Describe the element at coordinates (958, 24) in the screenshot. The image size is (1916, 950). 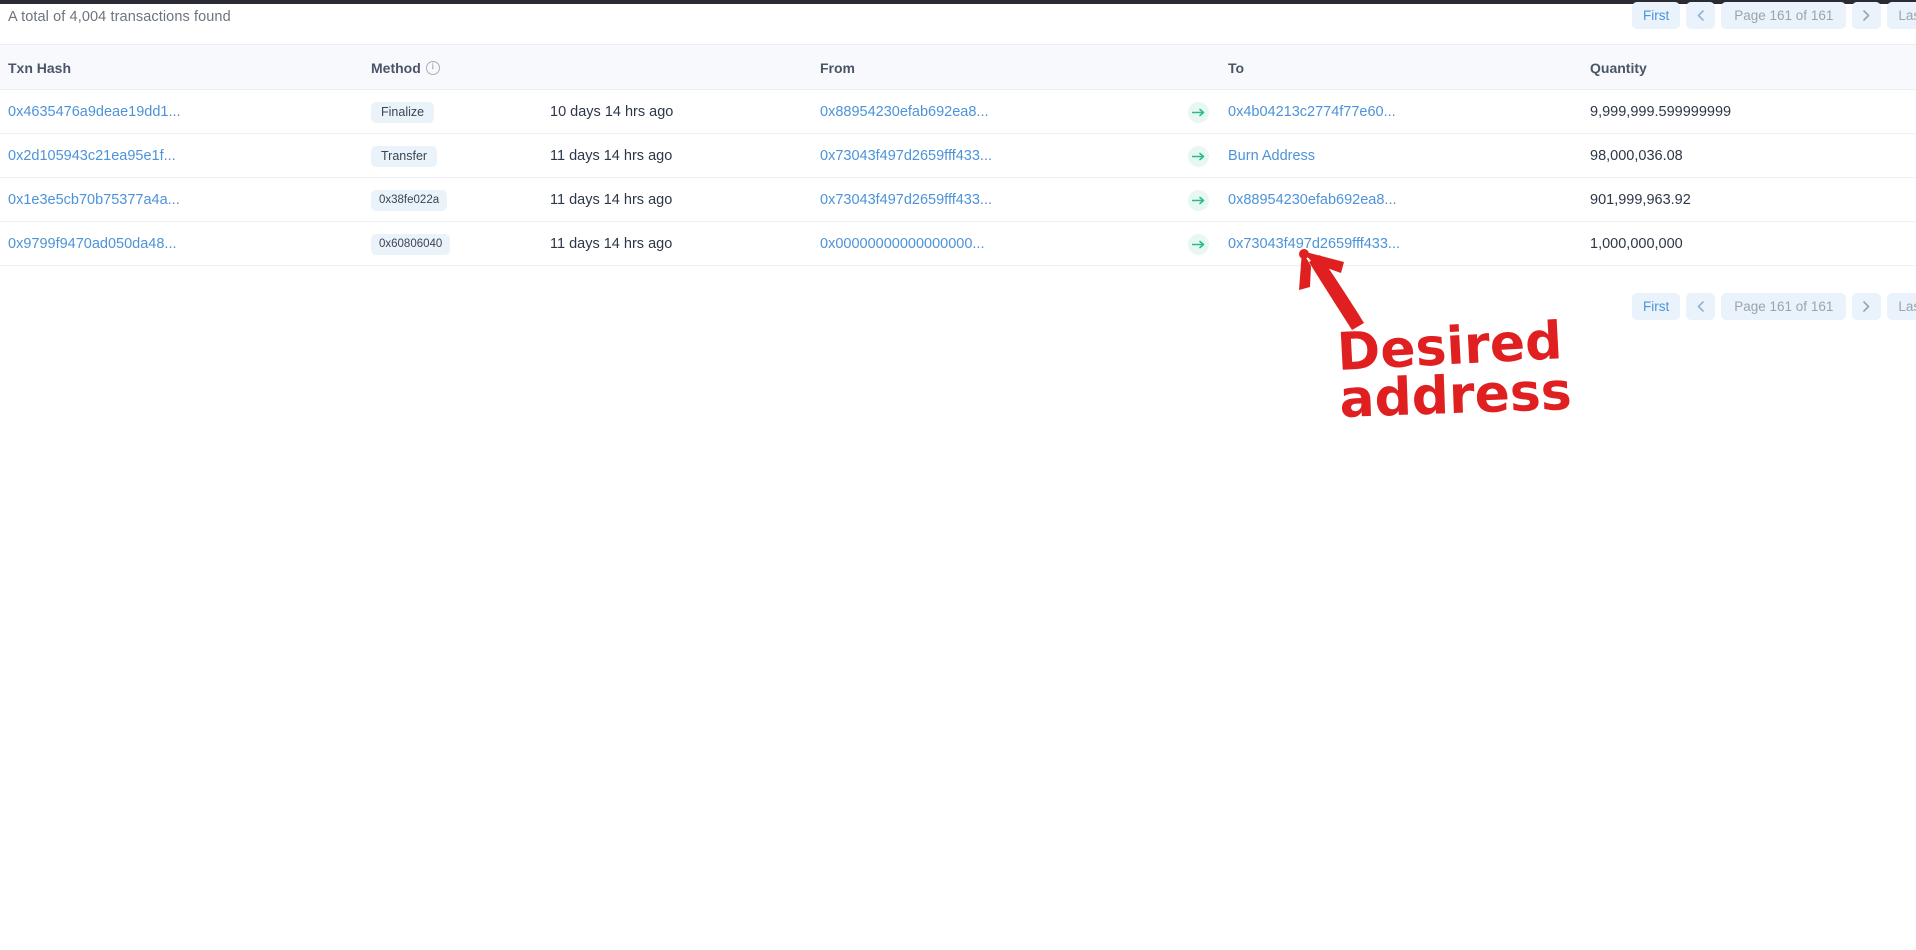
I see `summary-bar: A total of 4,004 transactions found` at that location.